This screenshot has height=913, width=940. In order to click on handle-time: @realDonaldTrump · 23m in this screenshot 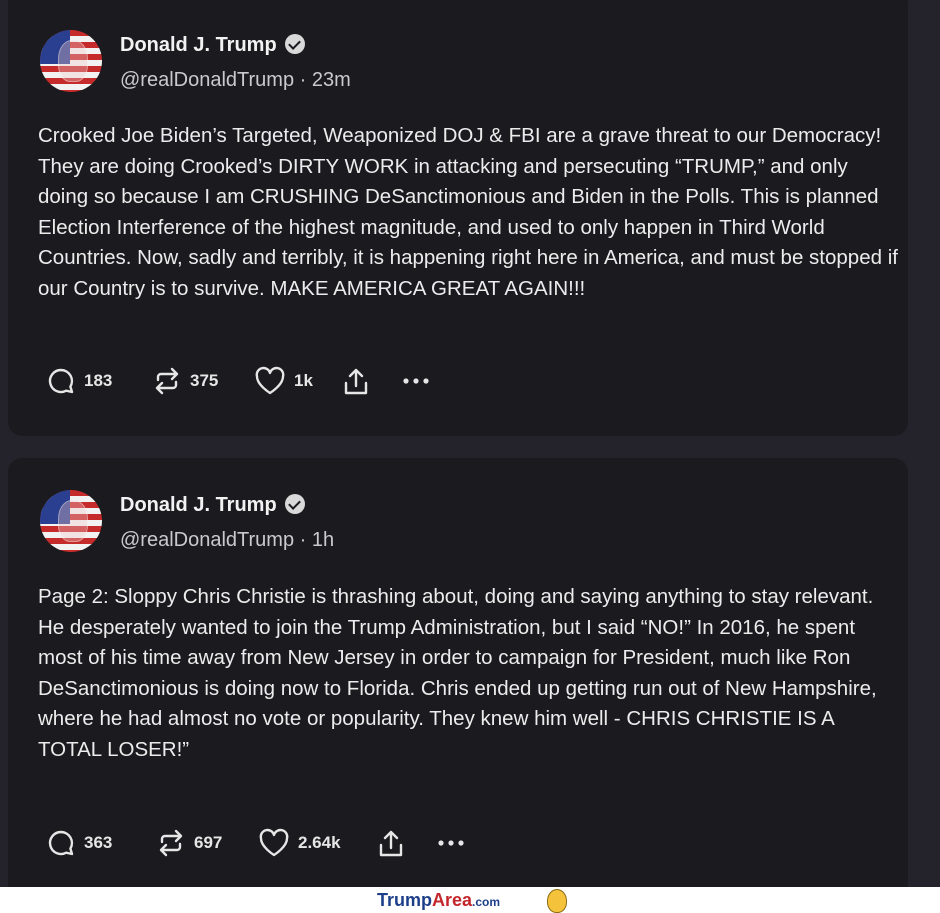, I will do `click(235, 80)`.